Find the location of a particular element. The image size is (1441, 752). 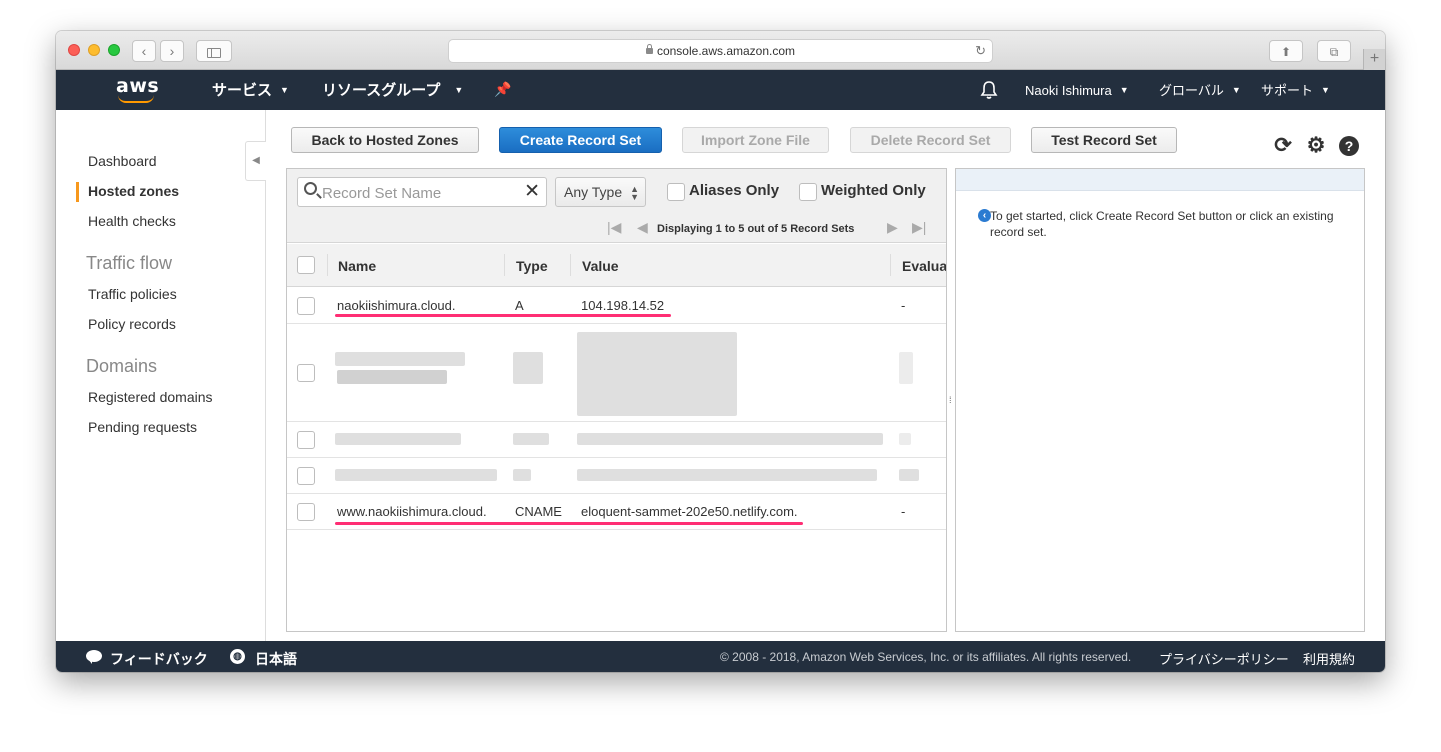

collapse-sidebar-button: ◀ is located at coordinates (255, 161).